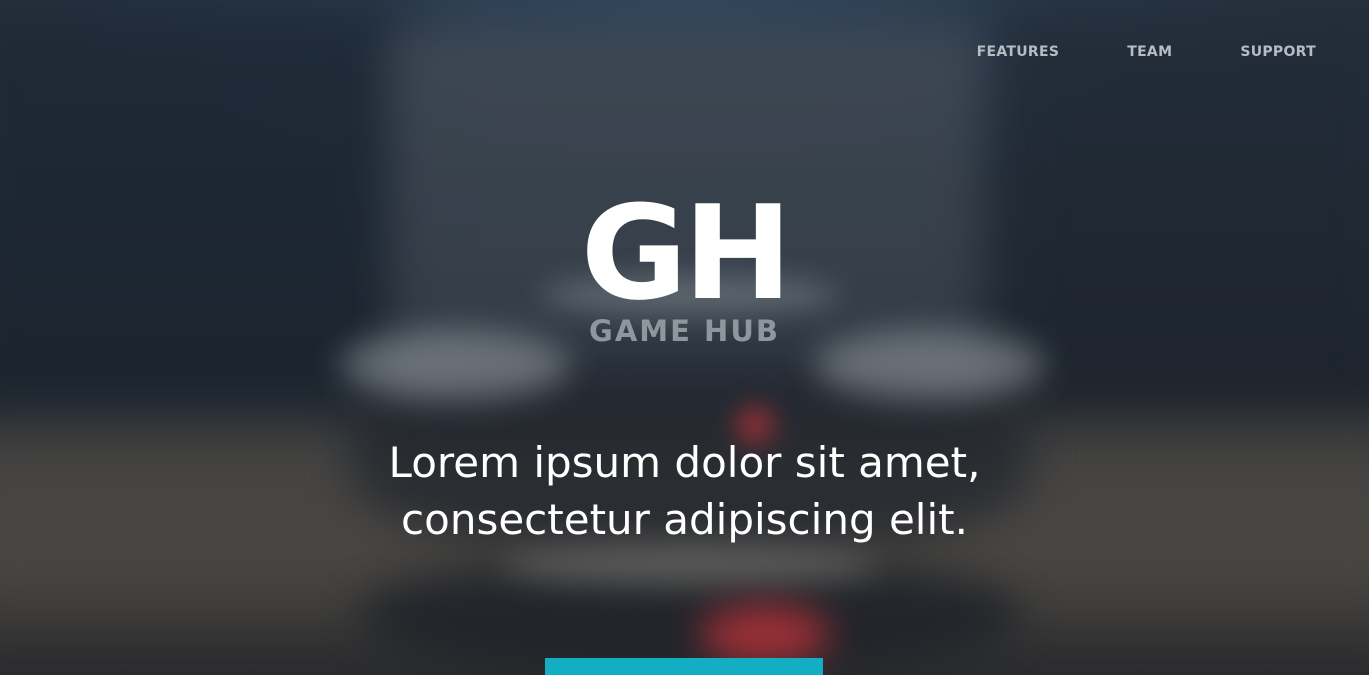 The image size is (1369, 675). What do you see at coordinates (684, 331) in the screenshot?
I see `logo-name: GAME HUB` at bounding box center [684, 331].